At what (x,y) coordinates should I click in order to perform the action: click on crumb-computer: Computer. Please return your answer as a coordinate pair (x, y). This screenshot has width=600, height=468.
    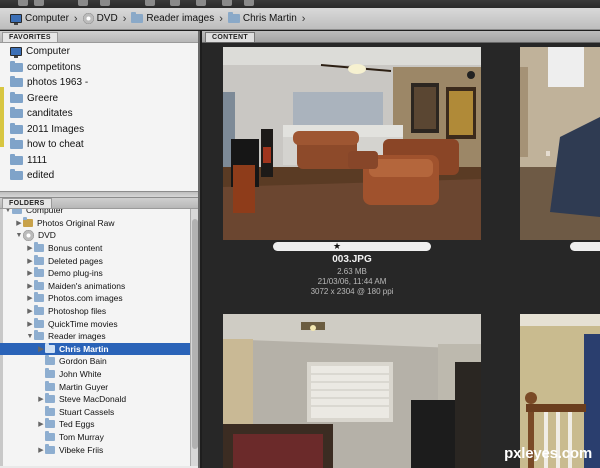
    Looking at the image, I should click on (39, 19).